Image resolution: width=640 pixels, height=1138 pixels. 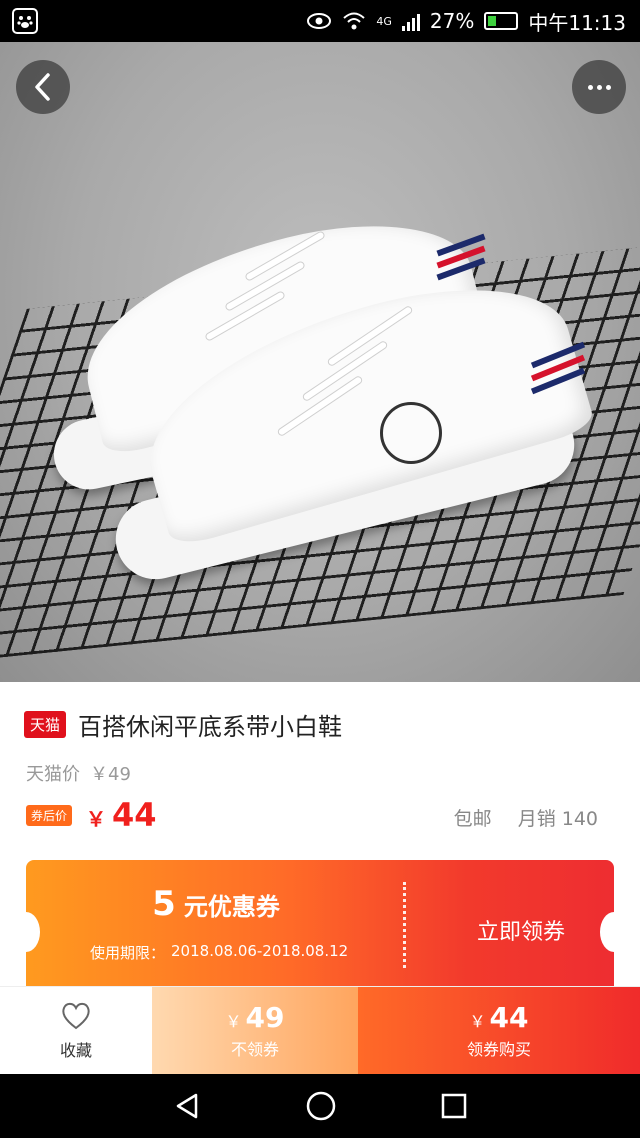 What do you see at coordinates (219, 952) in the screenshot?
I see `coupon-validity: 使用期限： 2018.08.06-2018.08.12` at bounding box center [219, 952].